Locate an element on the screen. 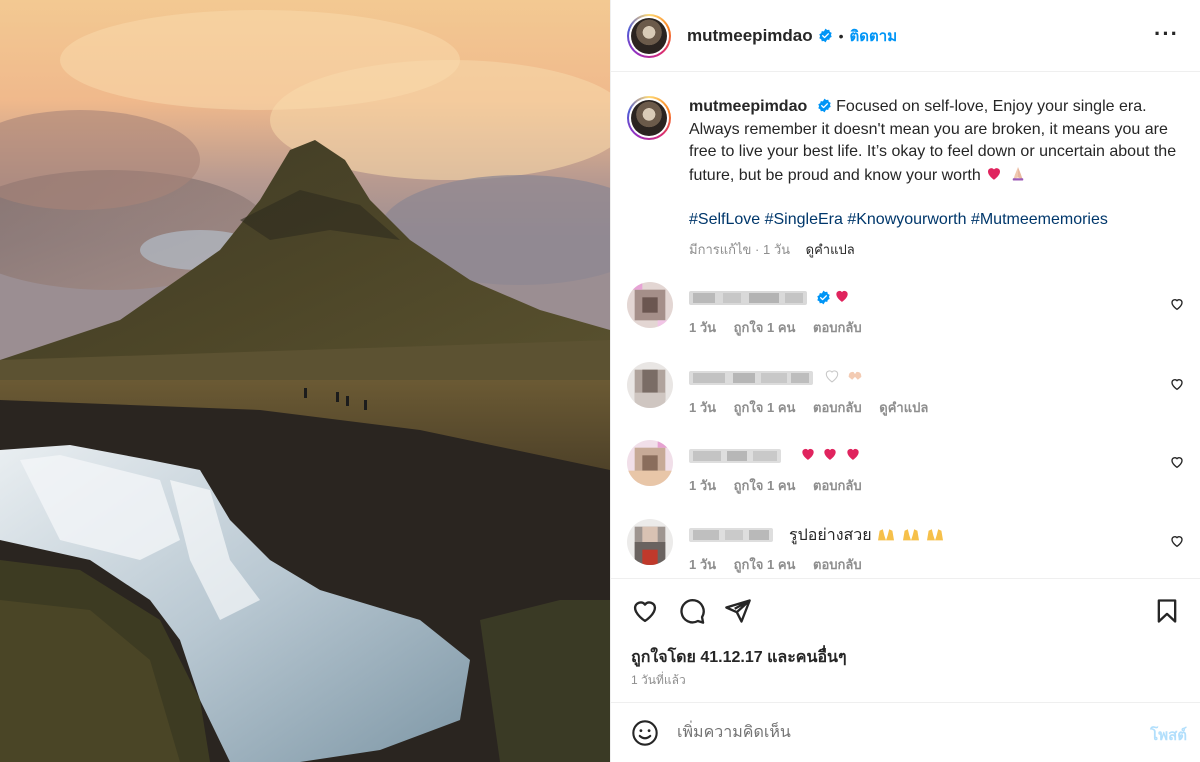 This screenshot has width=1200, height=762. caption-avatar is located at coordinates (649, 118).